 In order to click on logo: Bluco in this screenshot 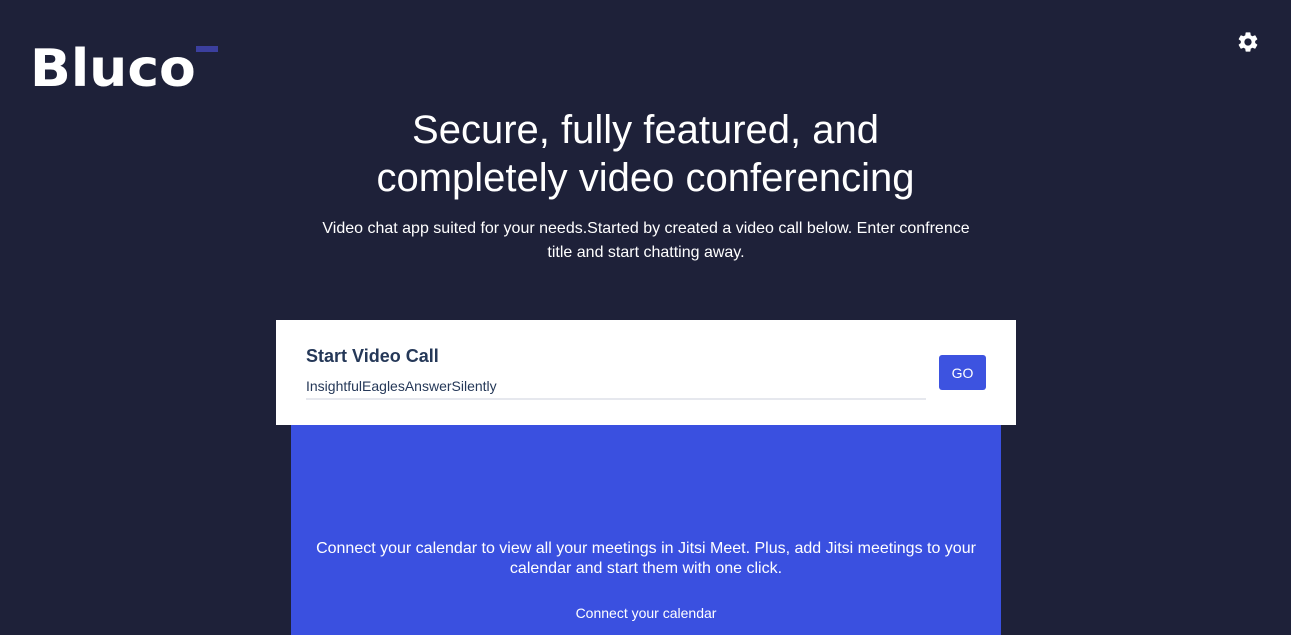, I will do `click(125, 69)`.